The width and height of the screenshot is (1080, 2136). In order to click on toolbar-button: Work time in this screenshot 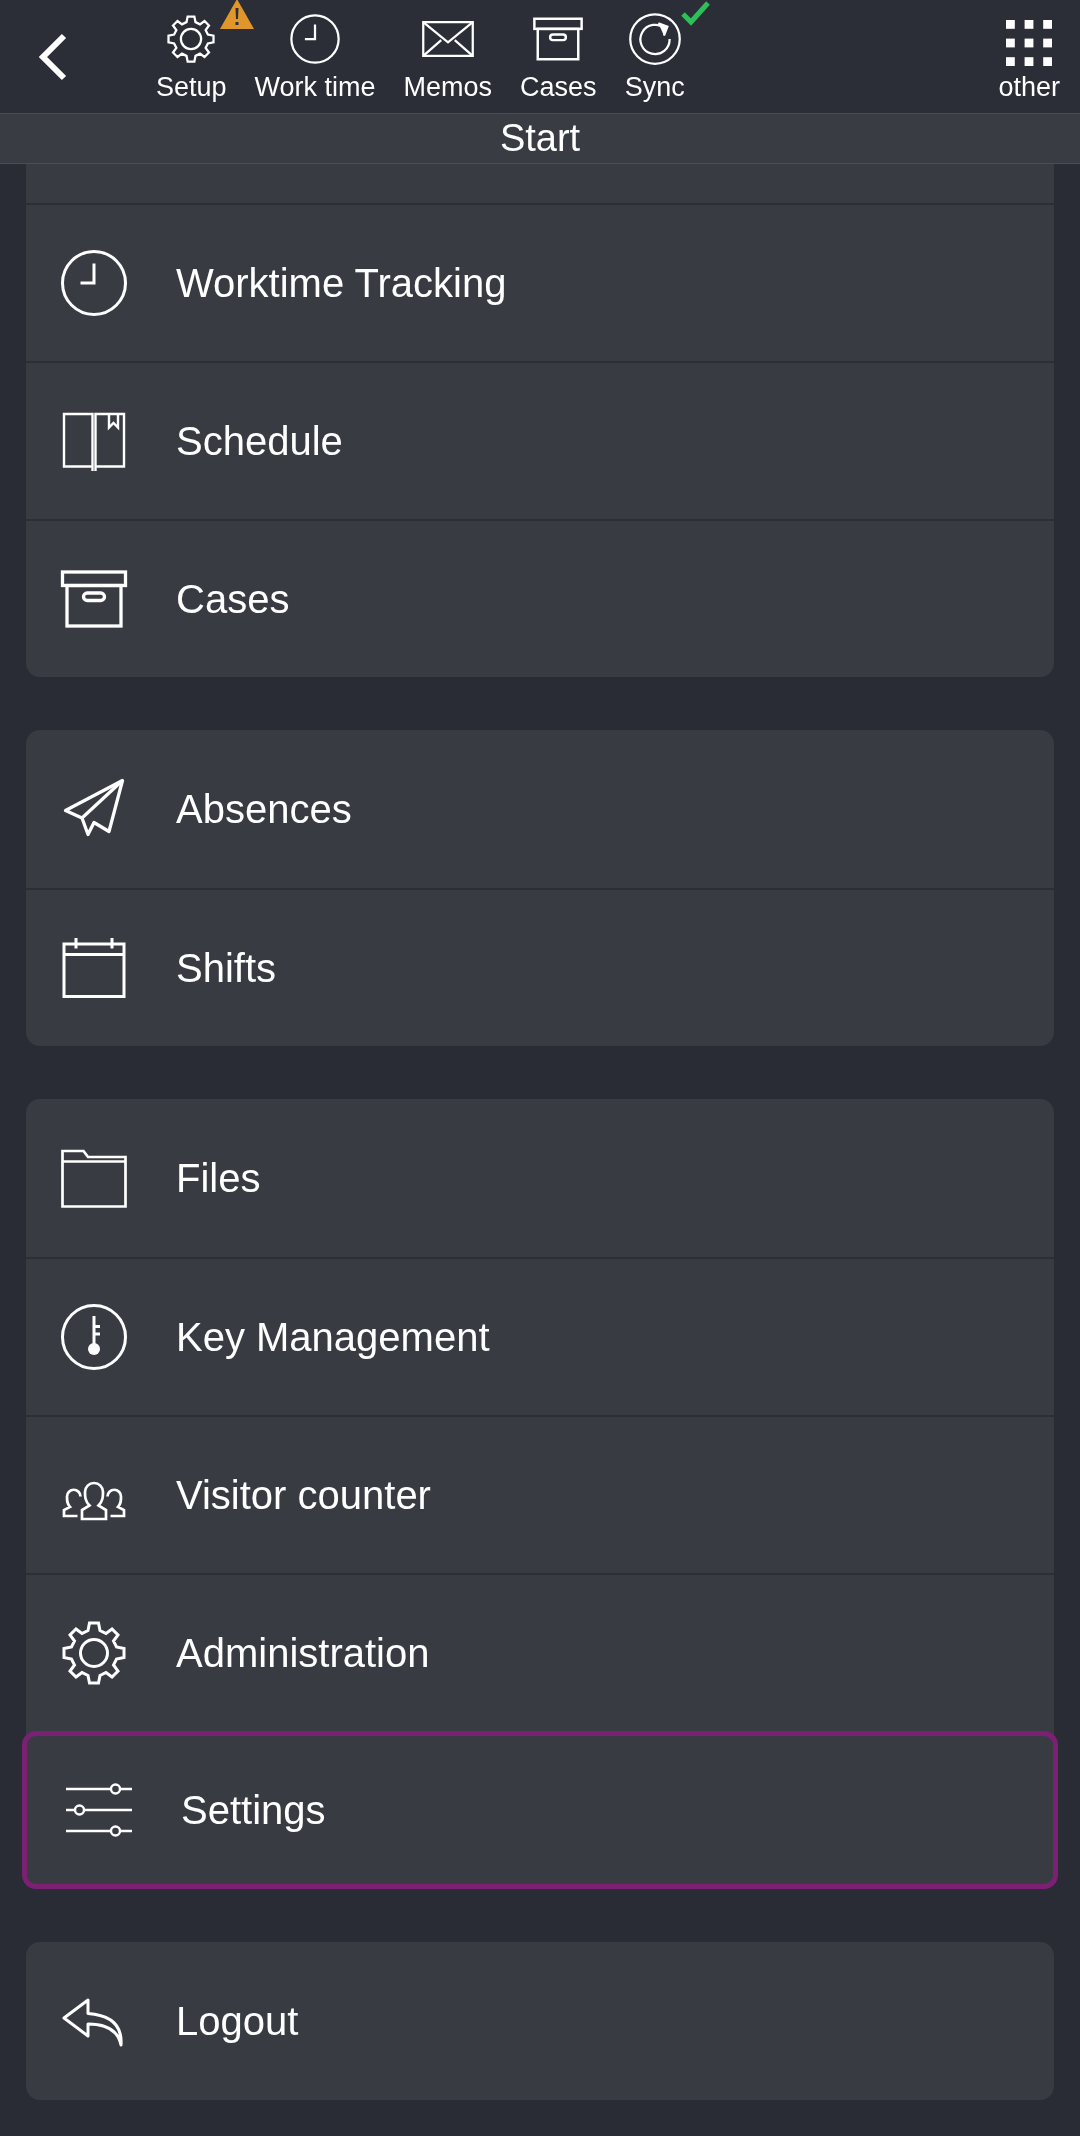, I will do `click(315, 56)`.